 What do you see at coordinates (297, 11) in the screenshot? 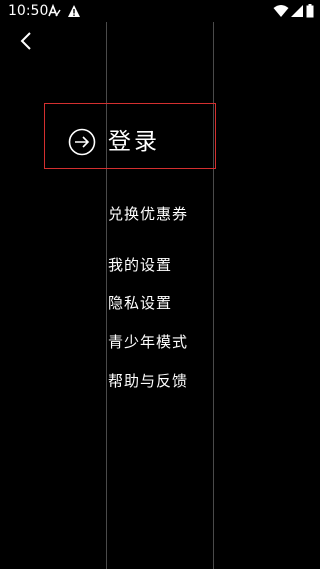
I see `signal-icon` at bounding box center [297, 11].